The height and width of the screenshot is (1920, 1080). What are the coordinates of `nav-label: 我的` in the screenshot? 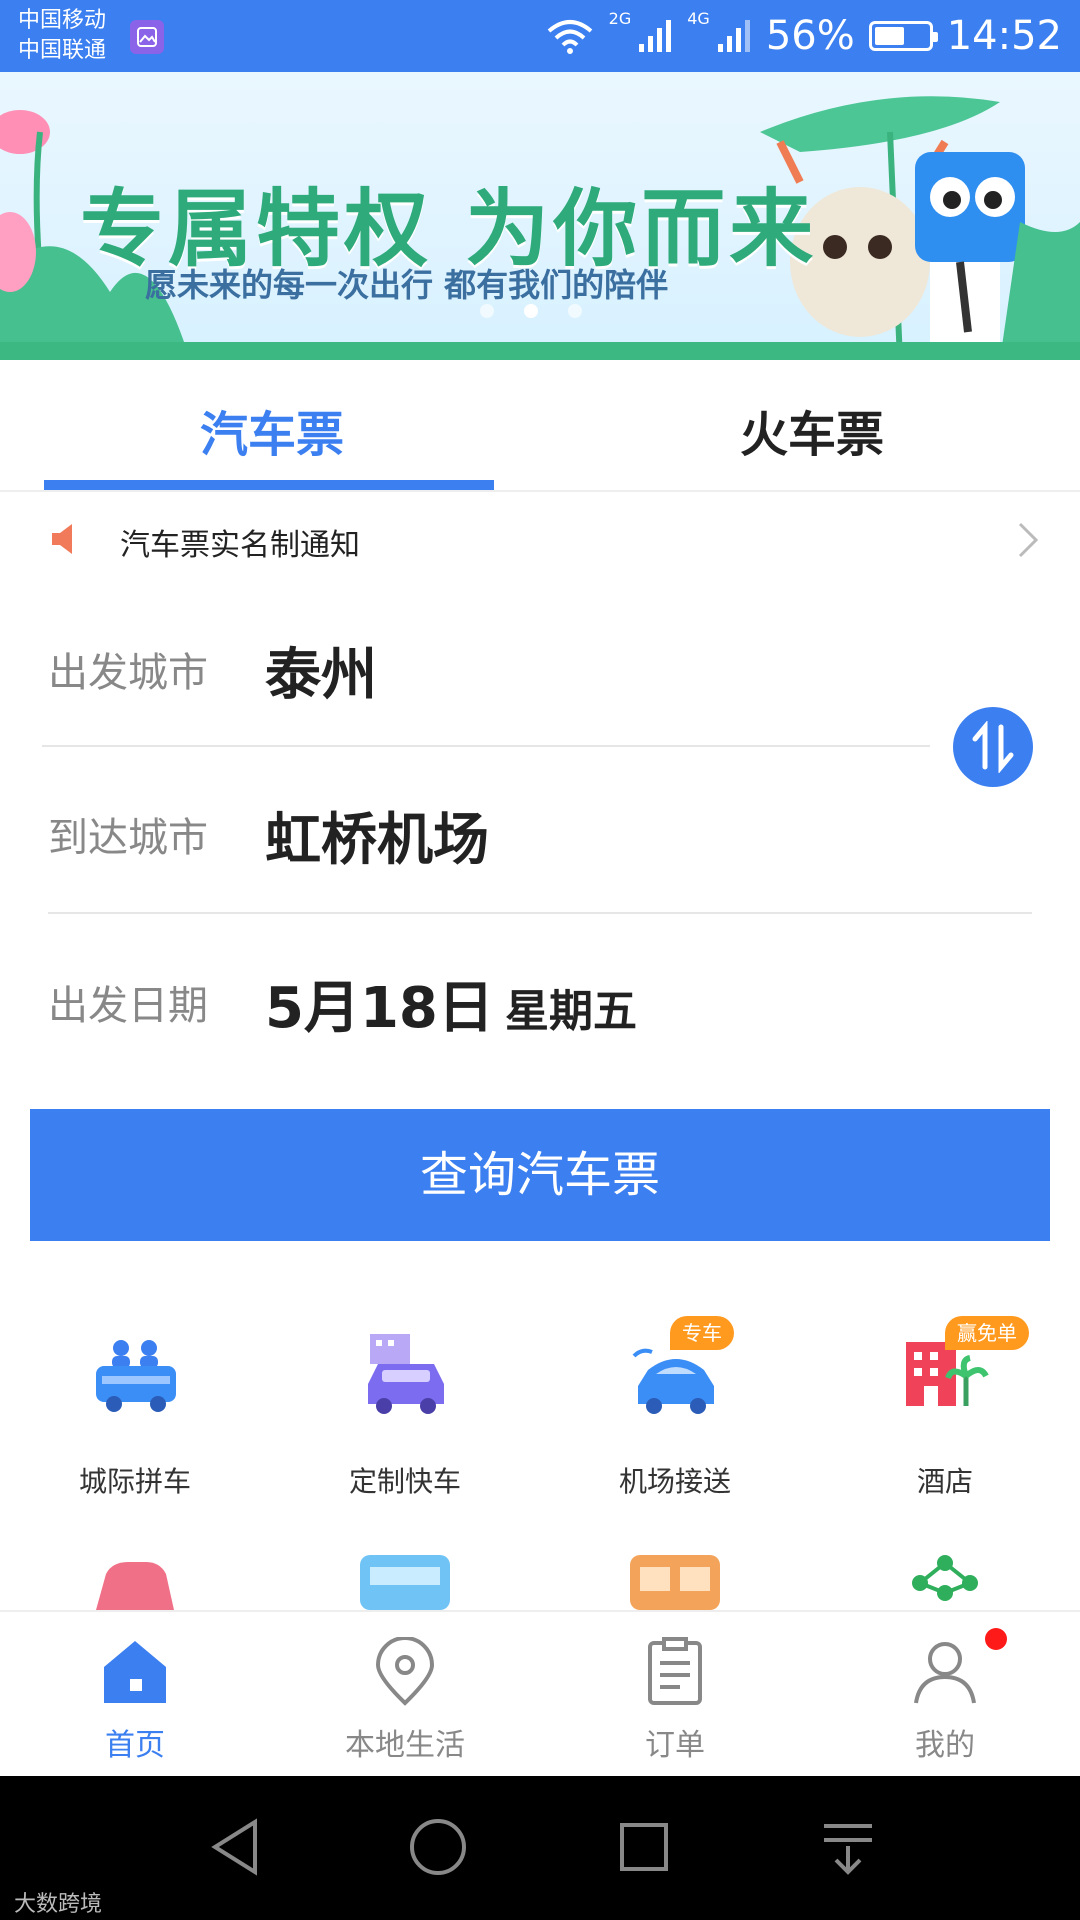 It's located at (945, 1745).